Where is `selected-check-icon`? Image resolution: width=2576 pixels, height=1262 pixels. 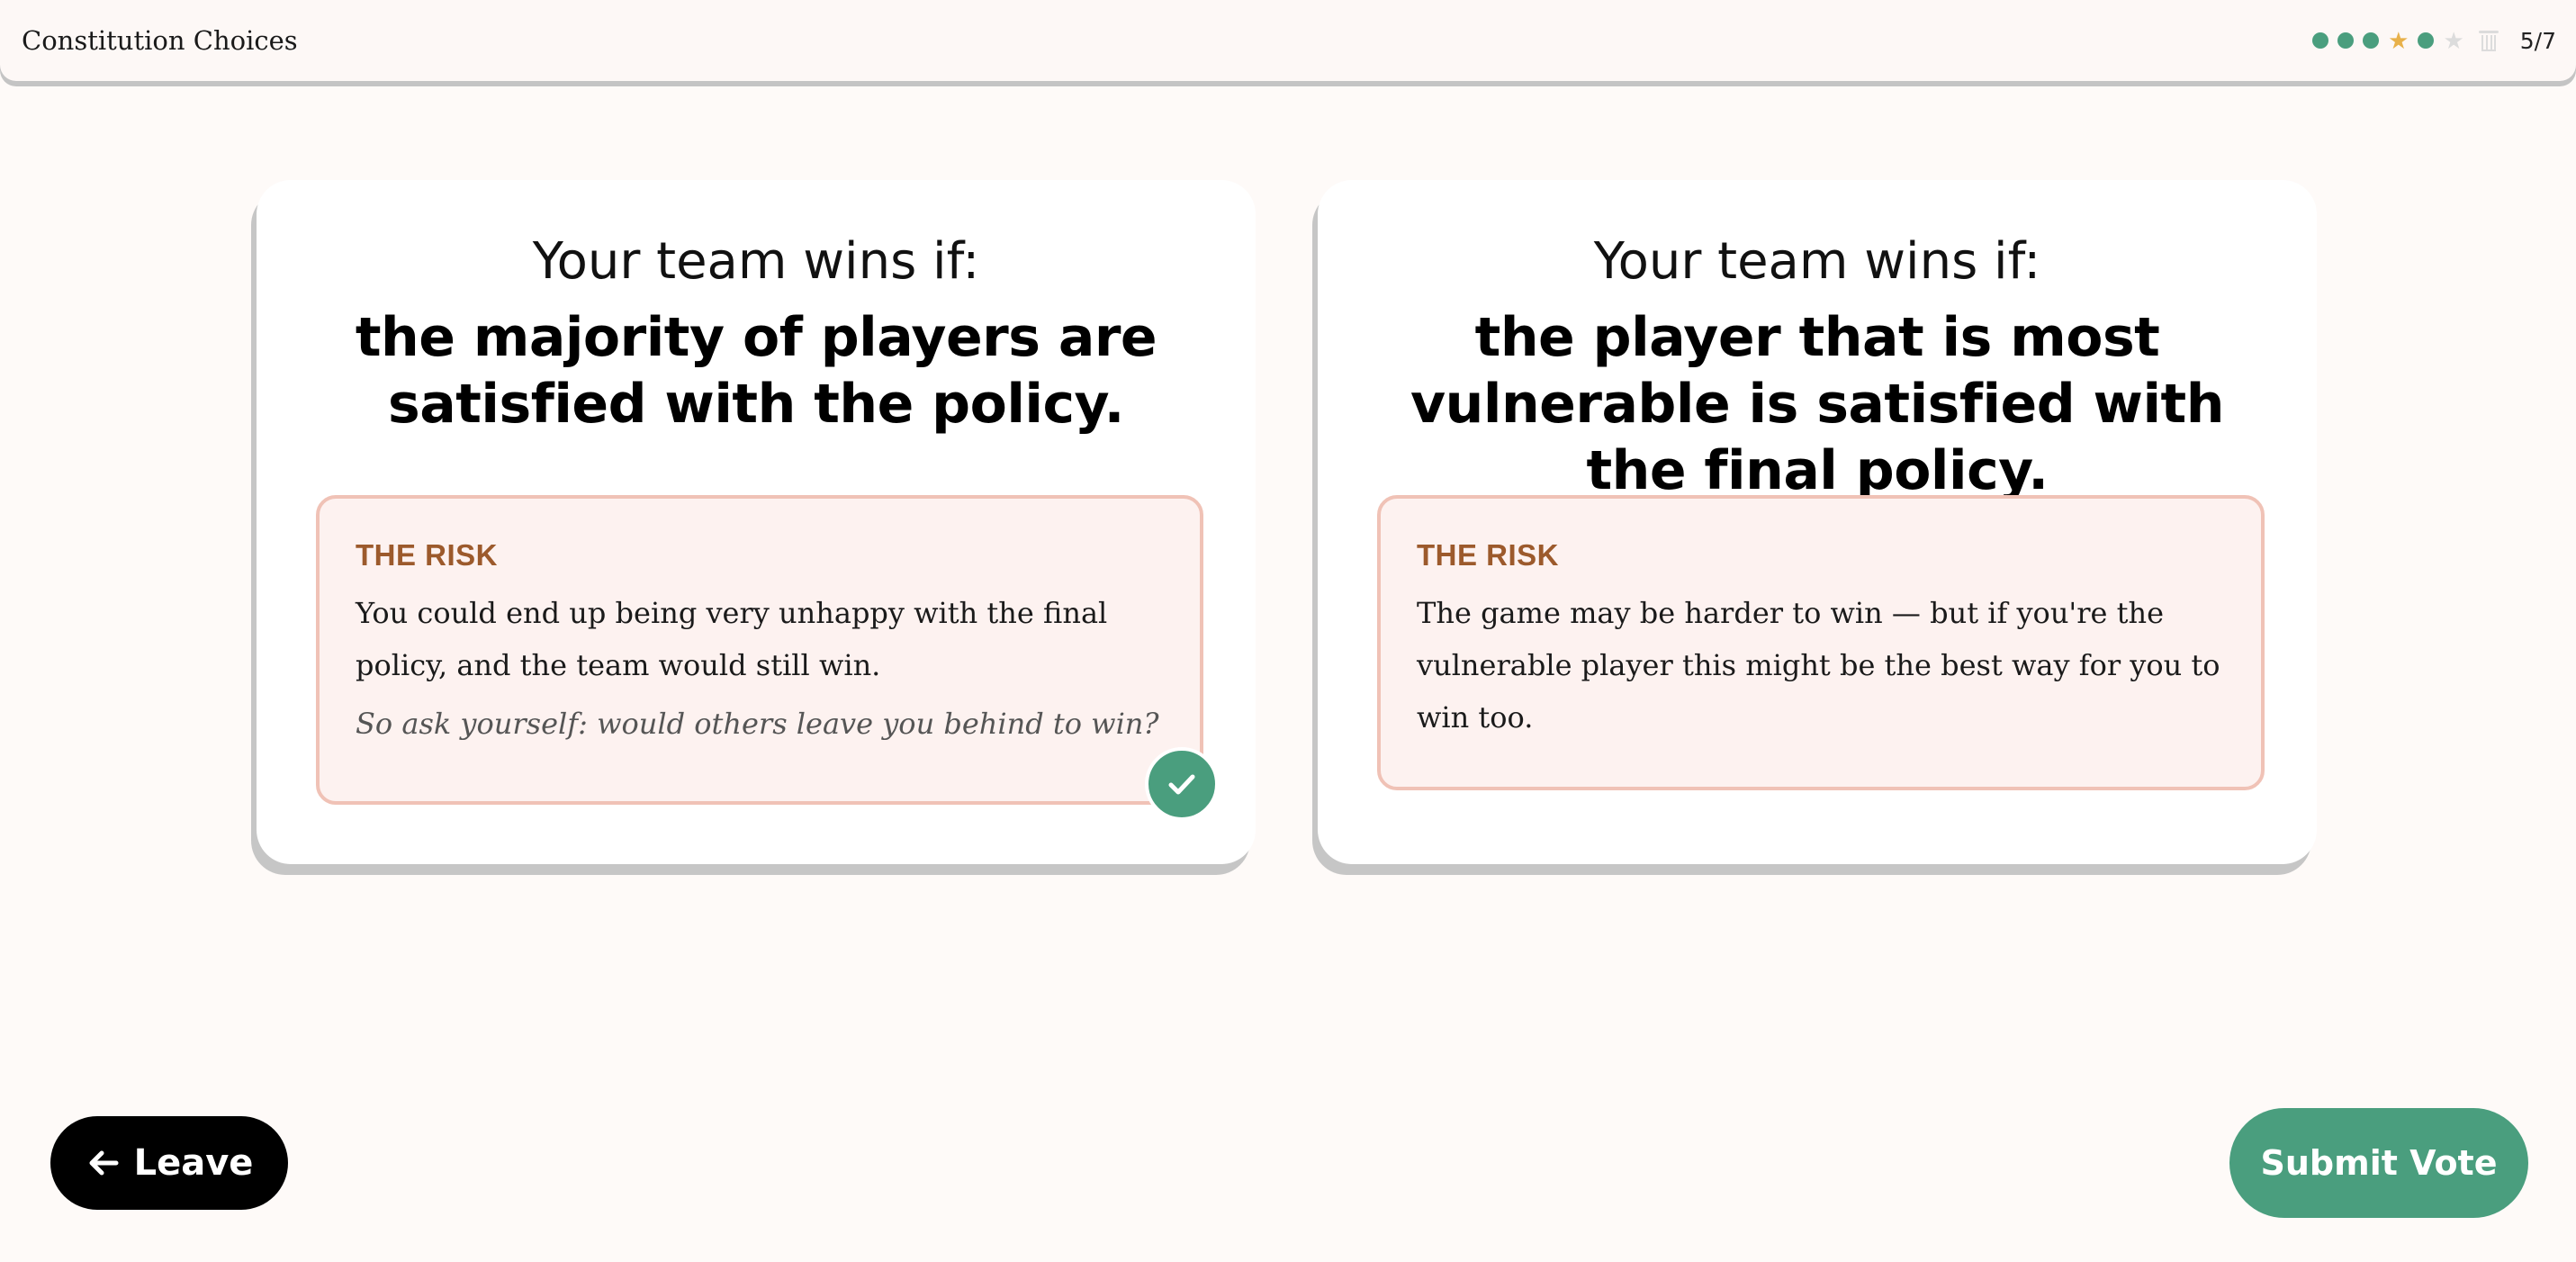
selected-check-icon is located at coordinates (1182, 784).